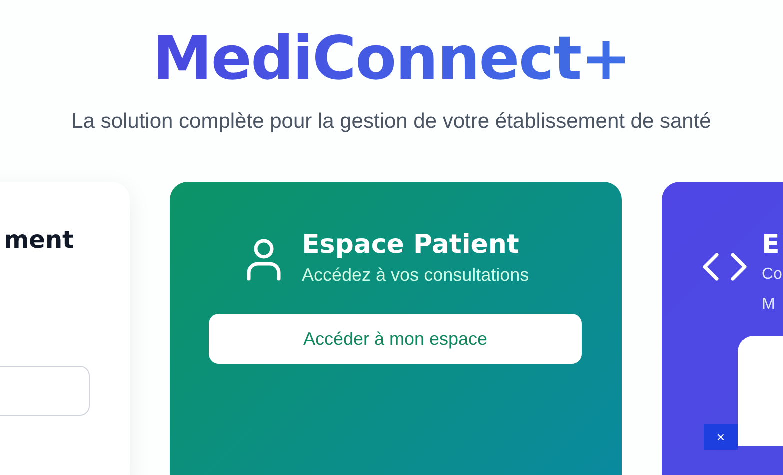 The height and width of the screenshot is (475, 783). Describe the element at coordinates (771, 245) in the screenshot. I see `card-title: E` at that location.